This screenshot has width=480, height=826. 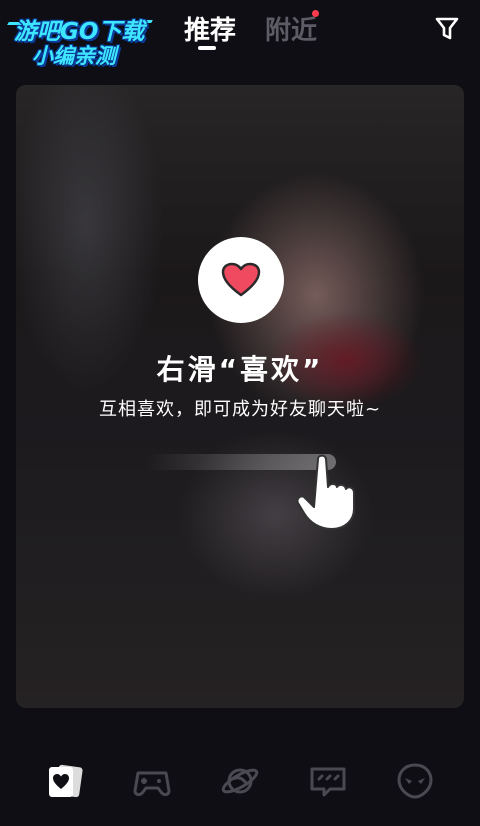 I want to click on nav-item-games, so click(x=152, y=781).